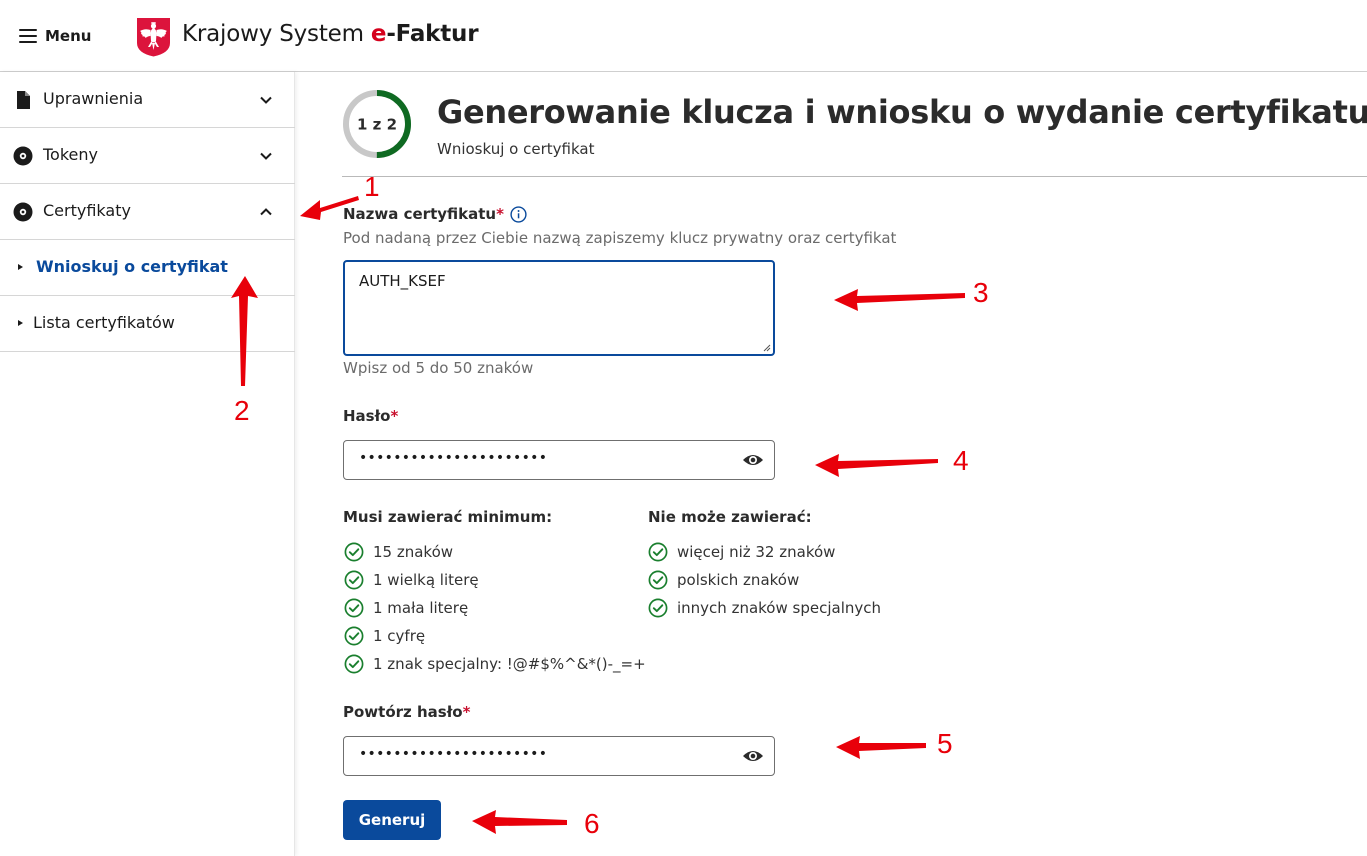  Describe the element at coordinates (518, 214) in the screenshot. I see `info-icon` at that location.